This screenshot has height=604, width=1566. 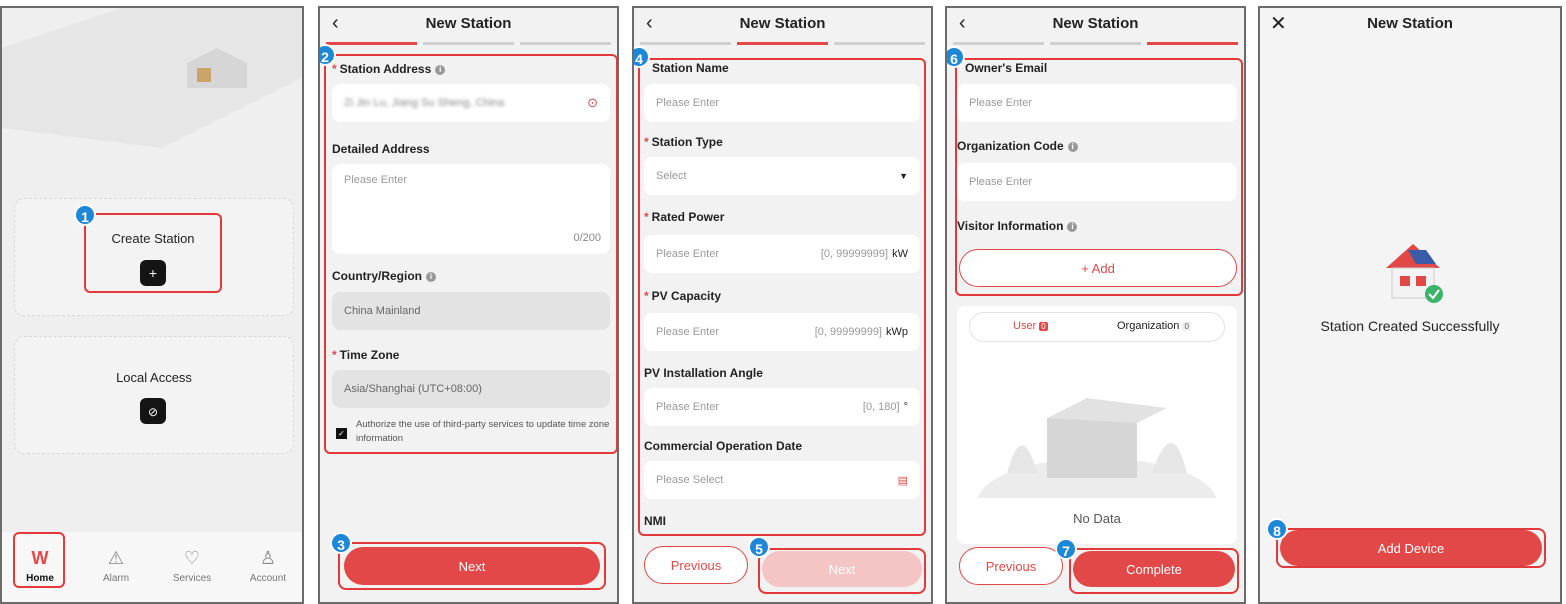 I want to click on tab-services: ♡ Services, so click(x=192, y=566).